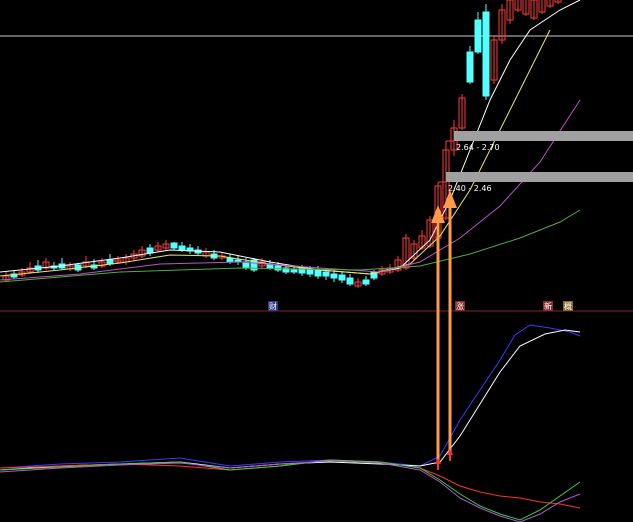 The width and height of the screenshot is (633, 522). I want to click on price-band-lower-label: 2.40 - 2.46, so click(470, 188).